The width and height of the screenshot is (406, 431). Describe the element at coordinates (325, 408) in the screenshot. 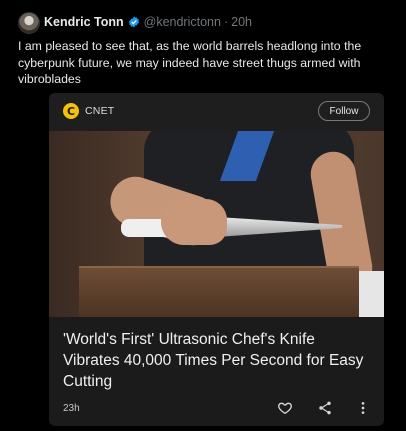

I see `share-icon` at that location.